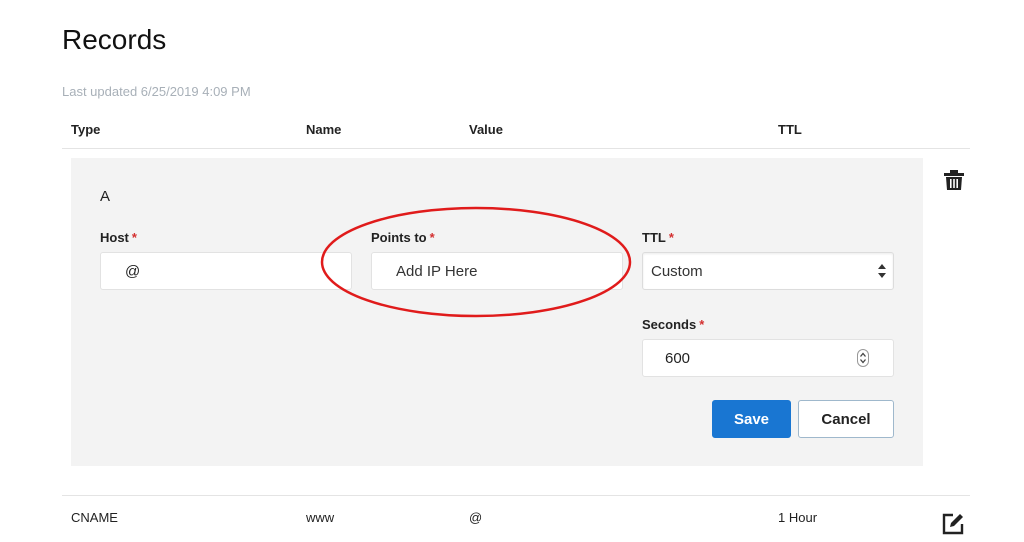 The width and height of the screenshot is (1024, 542). Describe the element at coordinates (790, 129) in the screenshot. I see `column-header-ttl: TTL` at that location.